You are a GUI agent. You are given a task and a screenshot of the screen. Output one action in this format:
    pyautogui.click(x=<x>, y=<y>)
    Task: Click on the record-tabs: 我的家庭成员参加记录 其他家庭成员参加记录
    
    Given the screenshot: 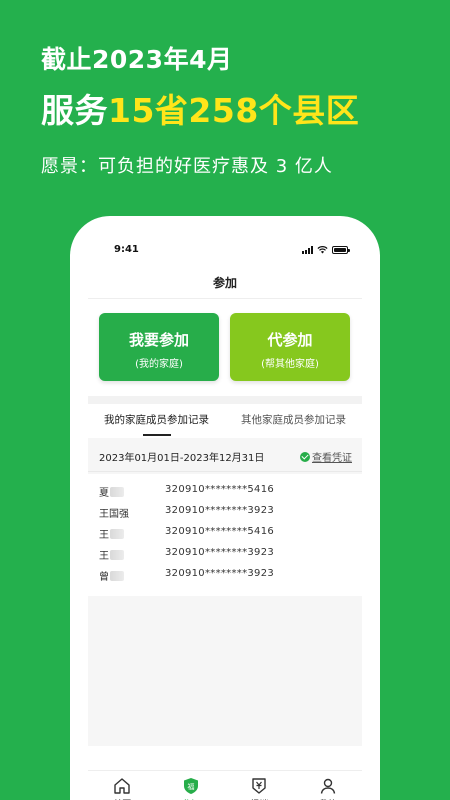 What is the action you would take?
    pyautogui.click(x=225, y=424)
    